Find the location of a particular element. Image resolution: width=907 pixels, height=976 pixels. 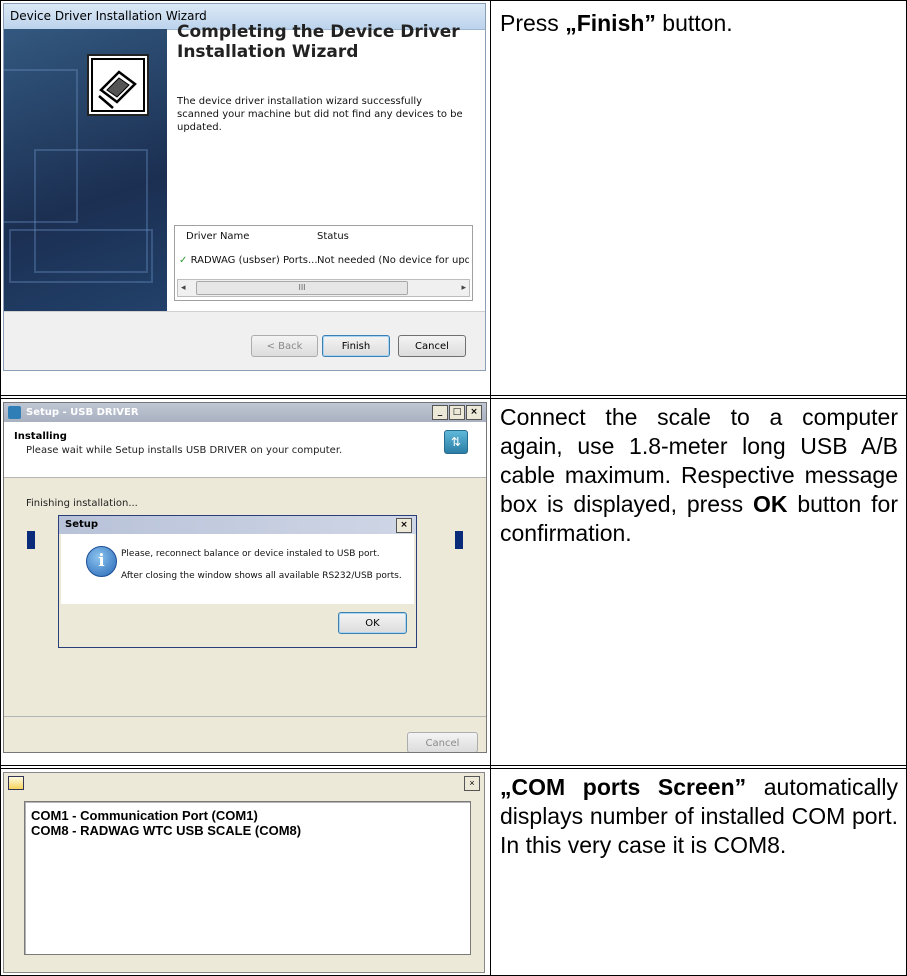

scroll-thumb: III is located at coordinates (302, 288).